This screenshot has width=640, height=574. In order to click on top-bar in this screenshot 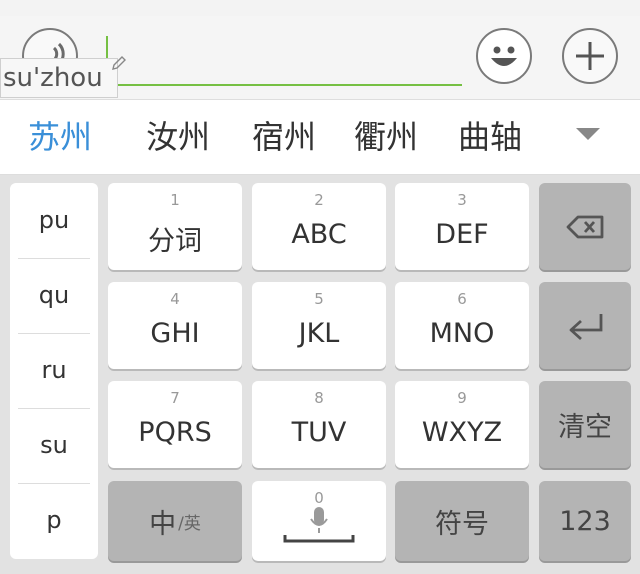, I will do `click(320, 8)`.